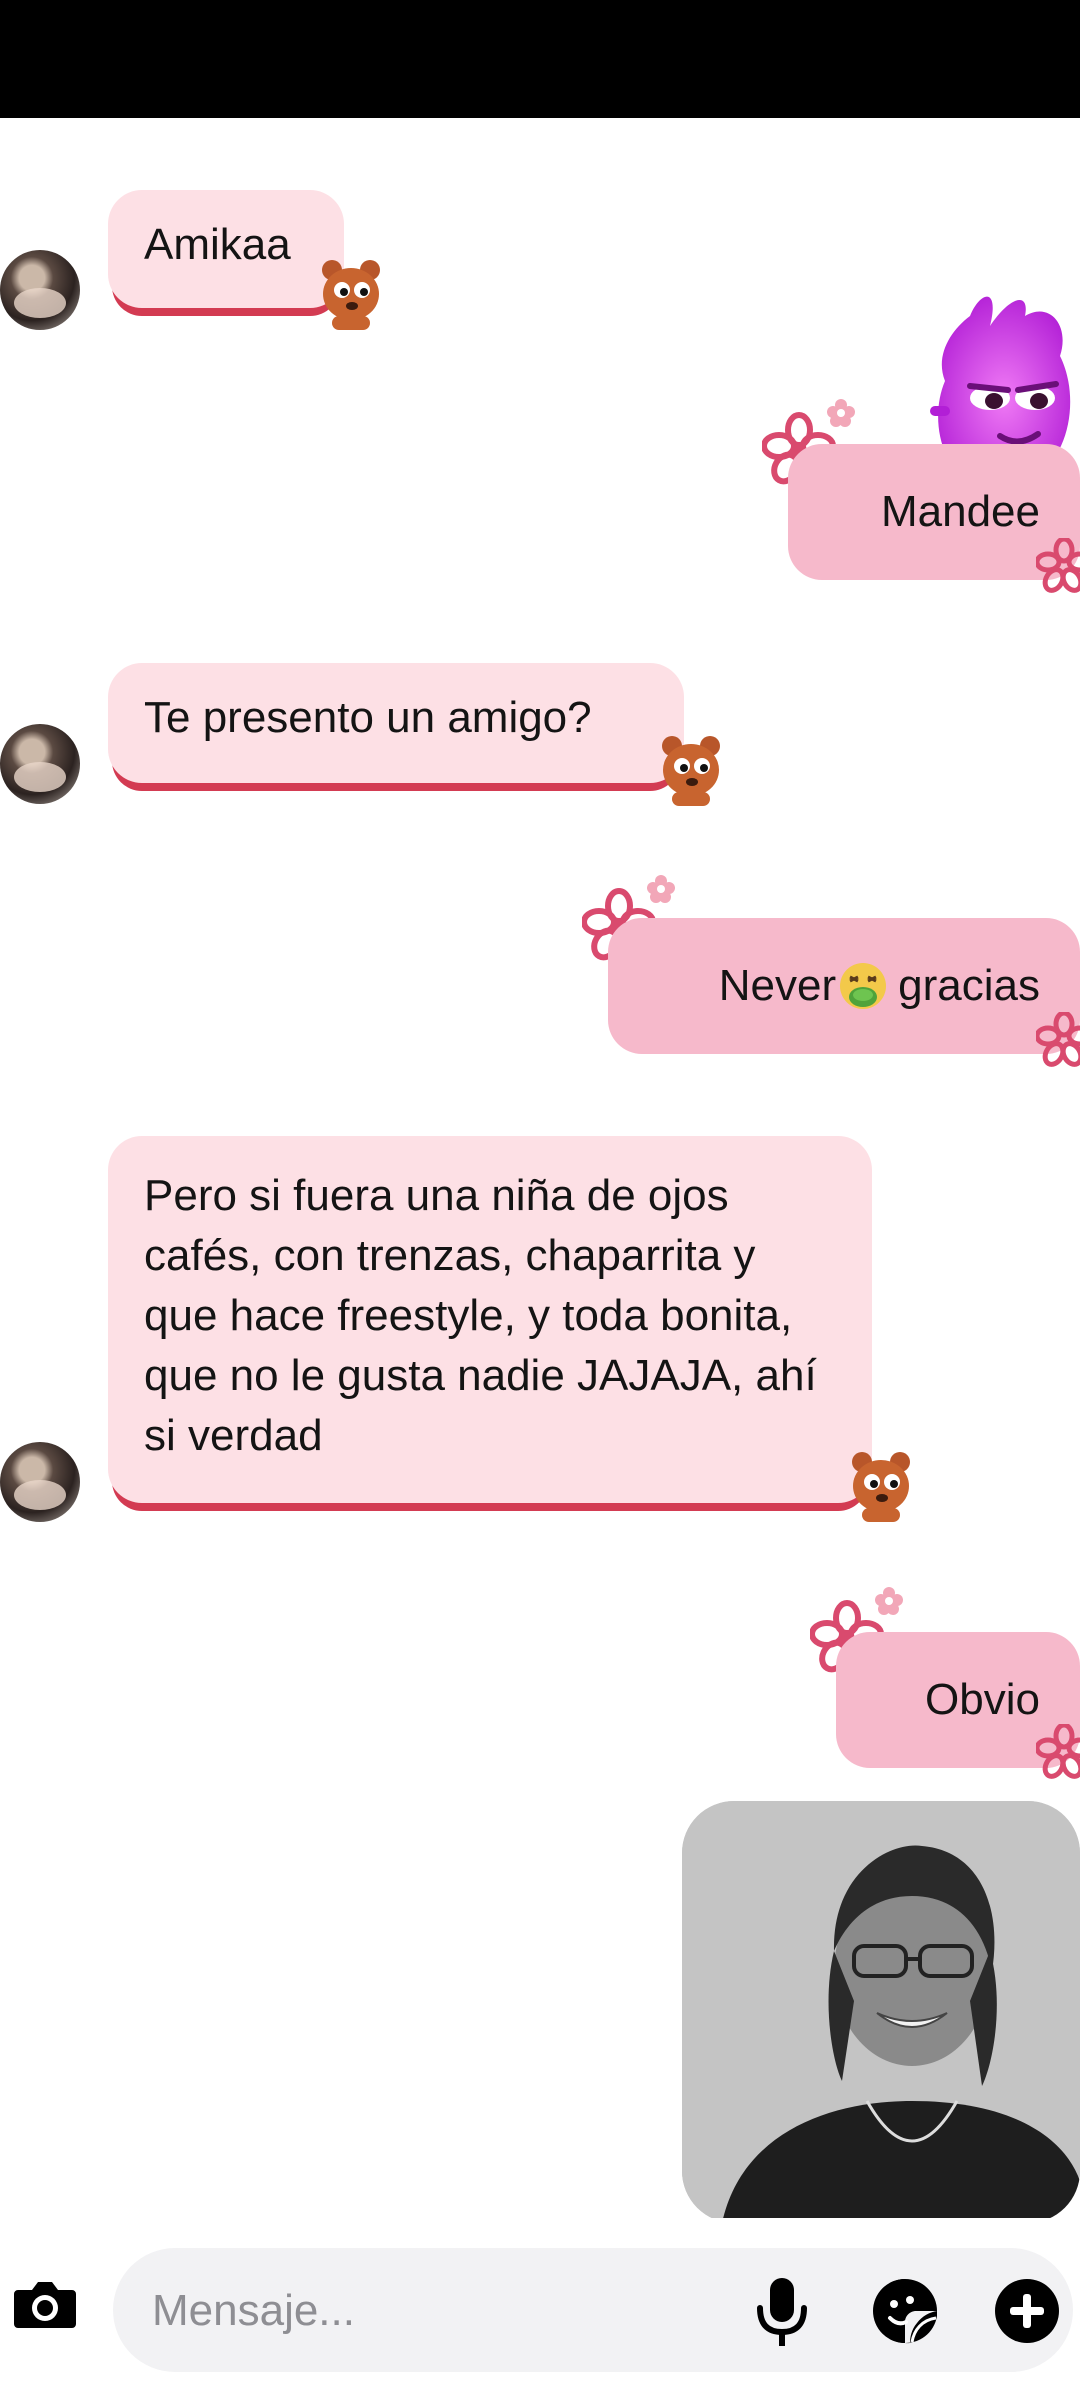 The width and height of the screenshot is (1080, 2400). I want to click on incoming-message: Amikaa, so click(226, 249).